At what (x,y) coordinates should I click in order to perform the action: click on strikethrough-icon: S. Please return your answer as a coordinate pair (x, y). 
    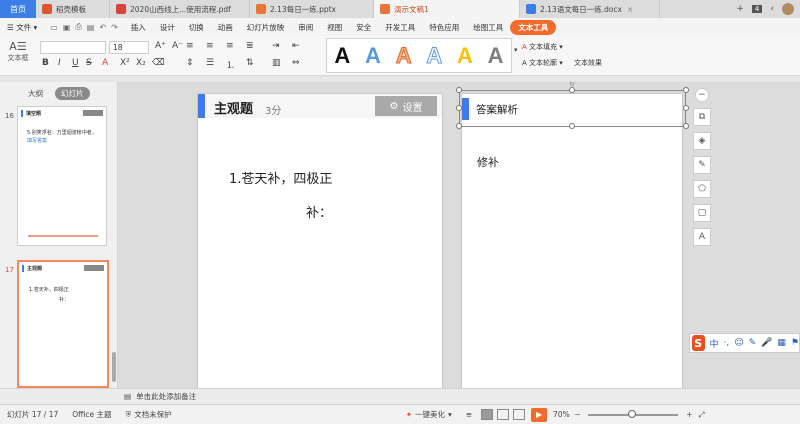
    Looking at the image, I should click on (89, 63).